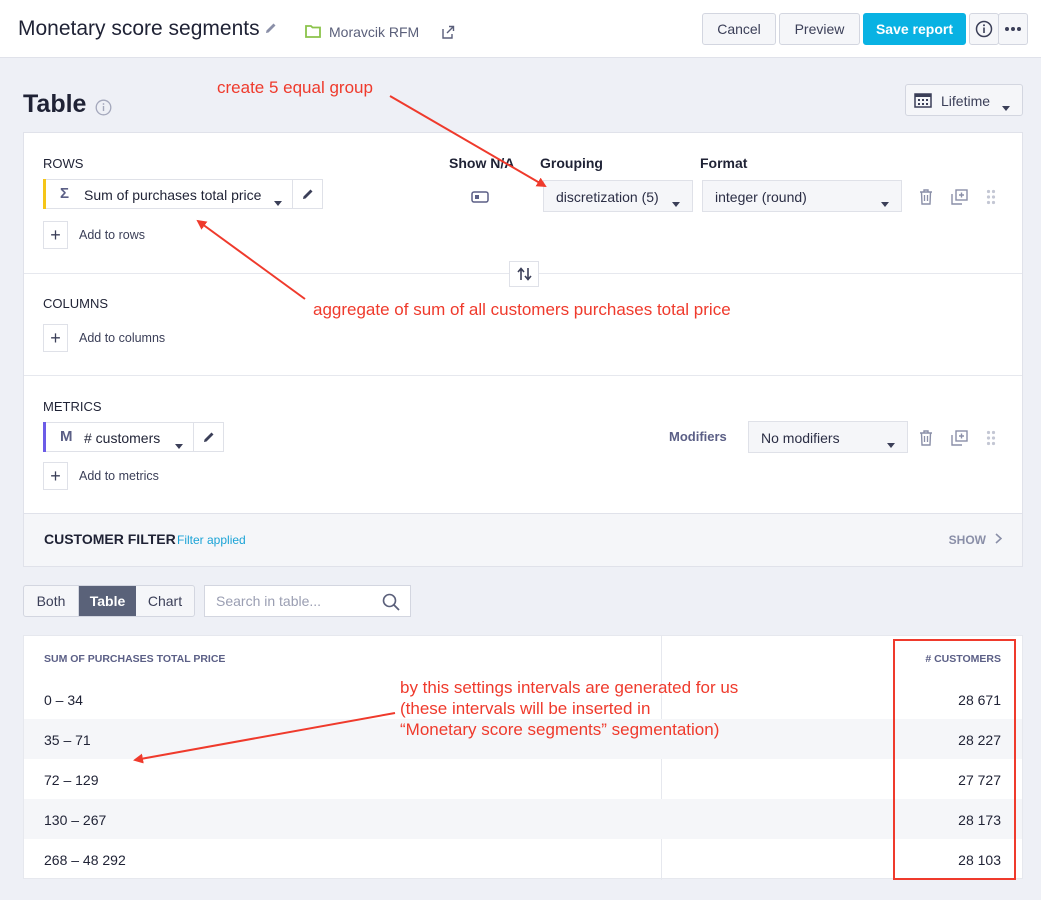 Image resolution: width=1041 pixels, height=900 pixels. Describe the element at coordinates (110, 539) in the screenshot. I see `customer-filter-title: CUSTOMER FILTER` at that location.